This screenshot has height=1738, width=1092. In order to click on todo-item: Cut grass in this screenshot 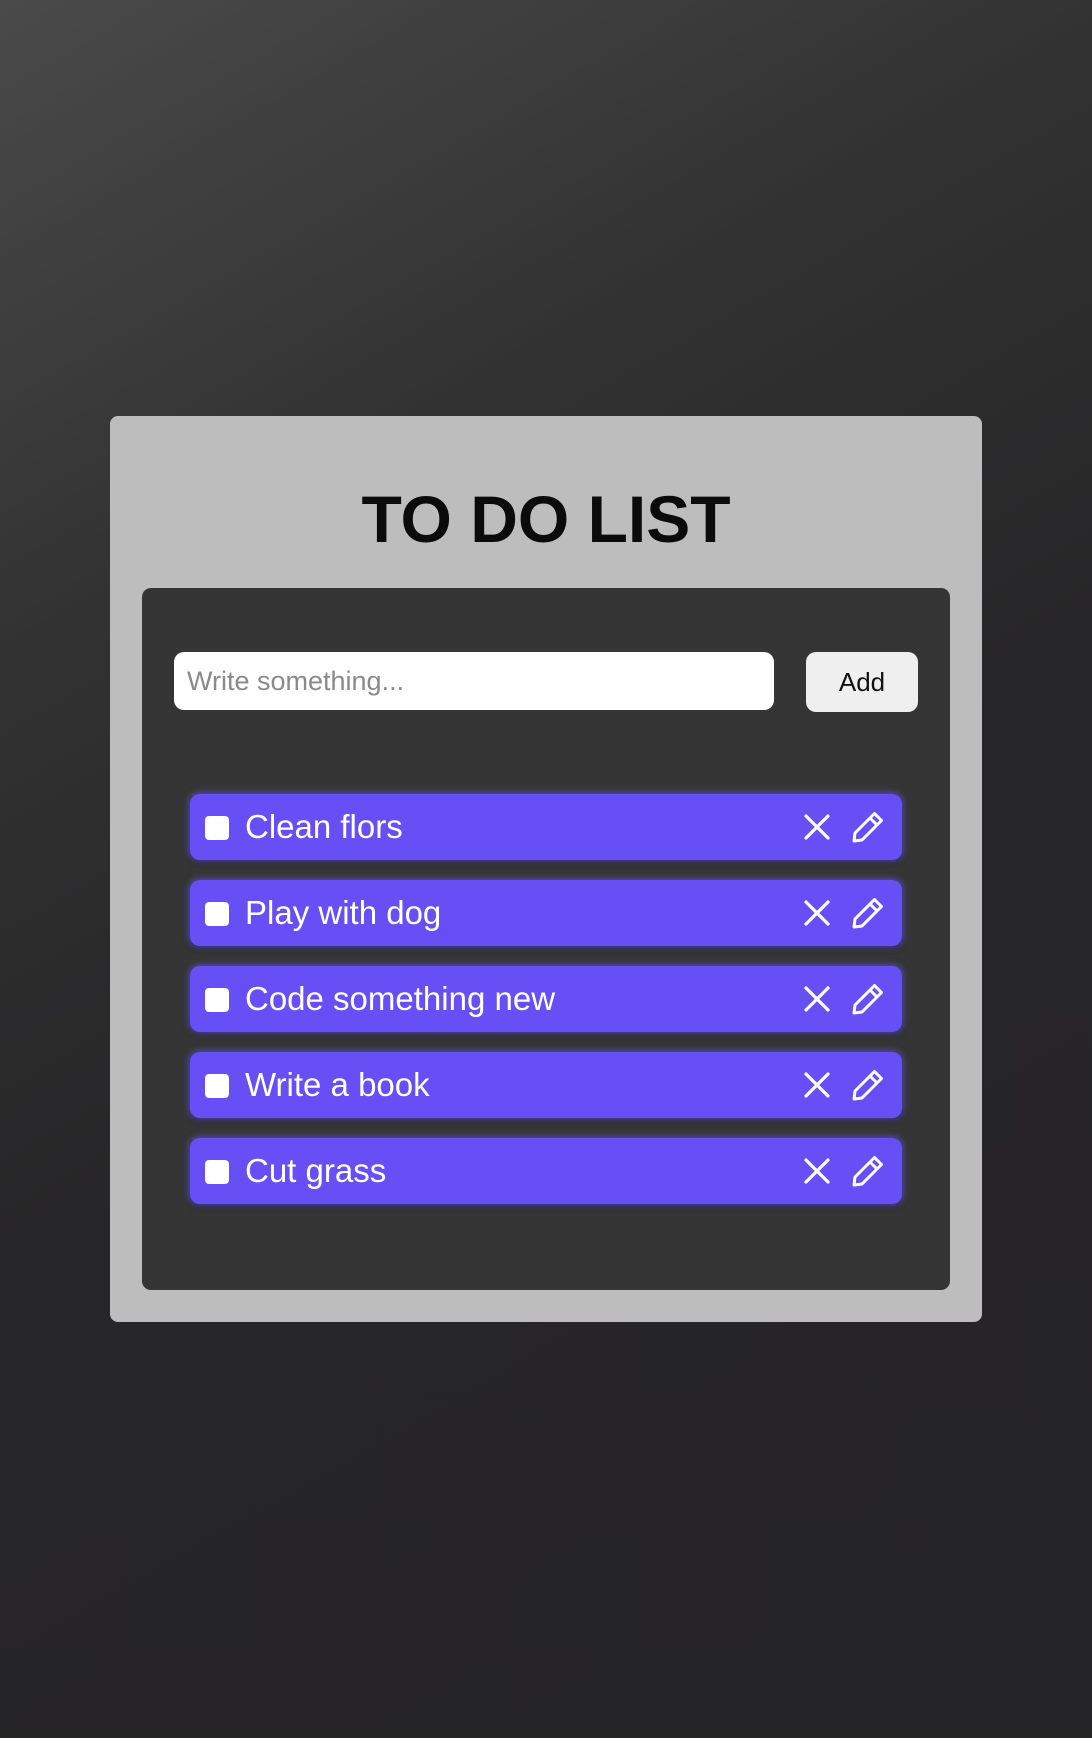, I will do `click(546, 1171)`.